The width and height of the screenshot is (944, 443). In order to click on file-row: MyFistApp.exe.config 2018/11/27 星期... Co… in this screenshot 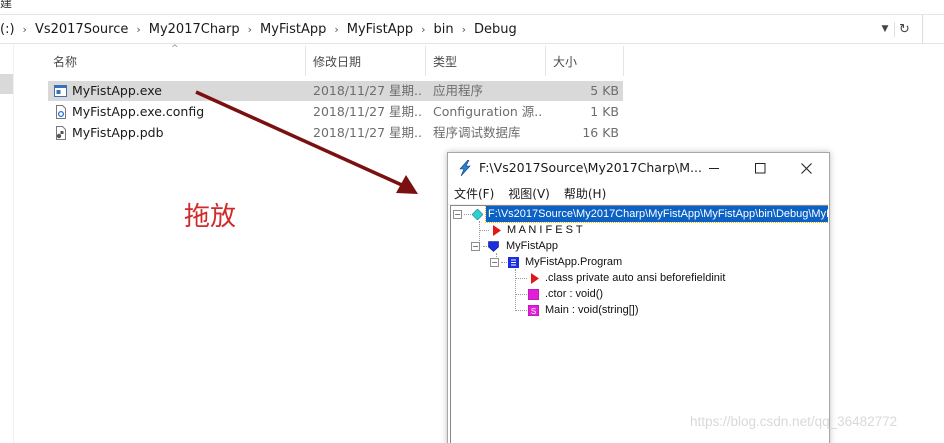, I will do `click(335, 112)`.